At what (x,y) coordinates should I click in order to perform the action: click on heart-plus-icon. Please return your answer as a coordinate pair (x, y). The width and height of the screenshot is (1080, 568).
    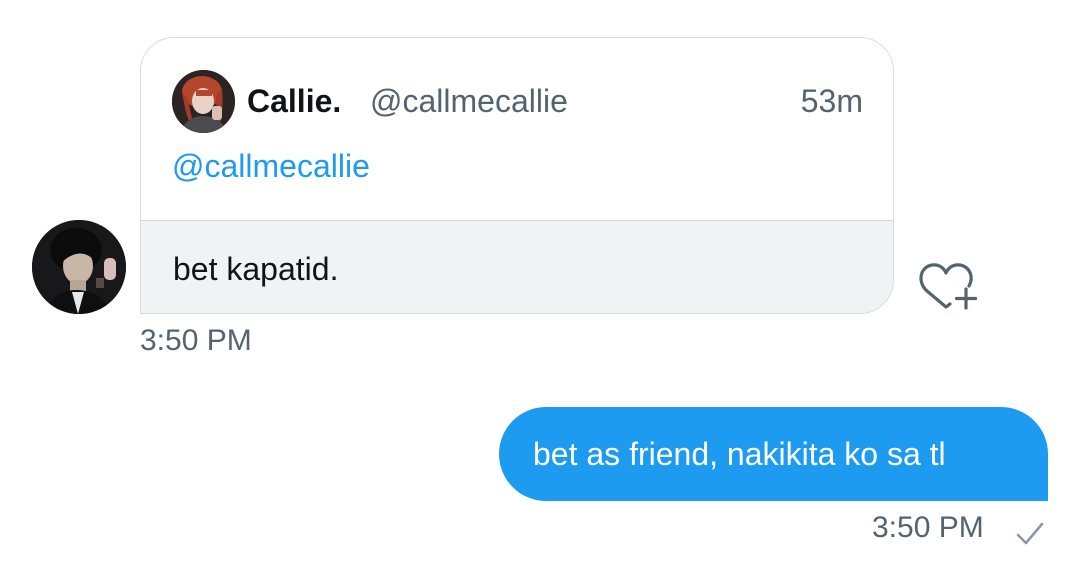
    Looking at the image, I should click on (948, 286).